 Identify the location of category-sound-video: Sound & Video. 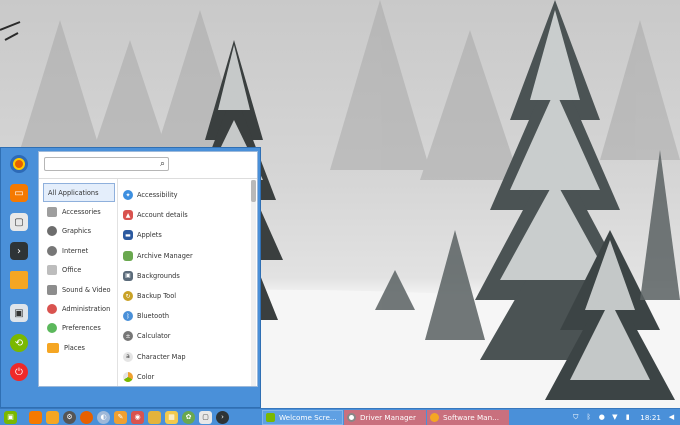
(79, 289).